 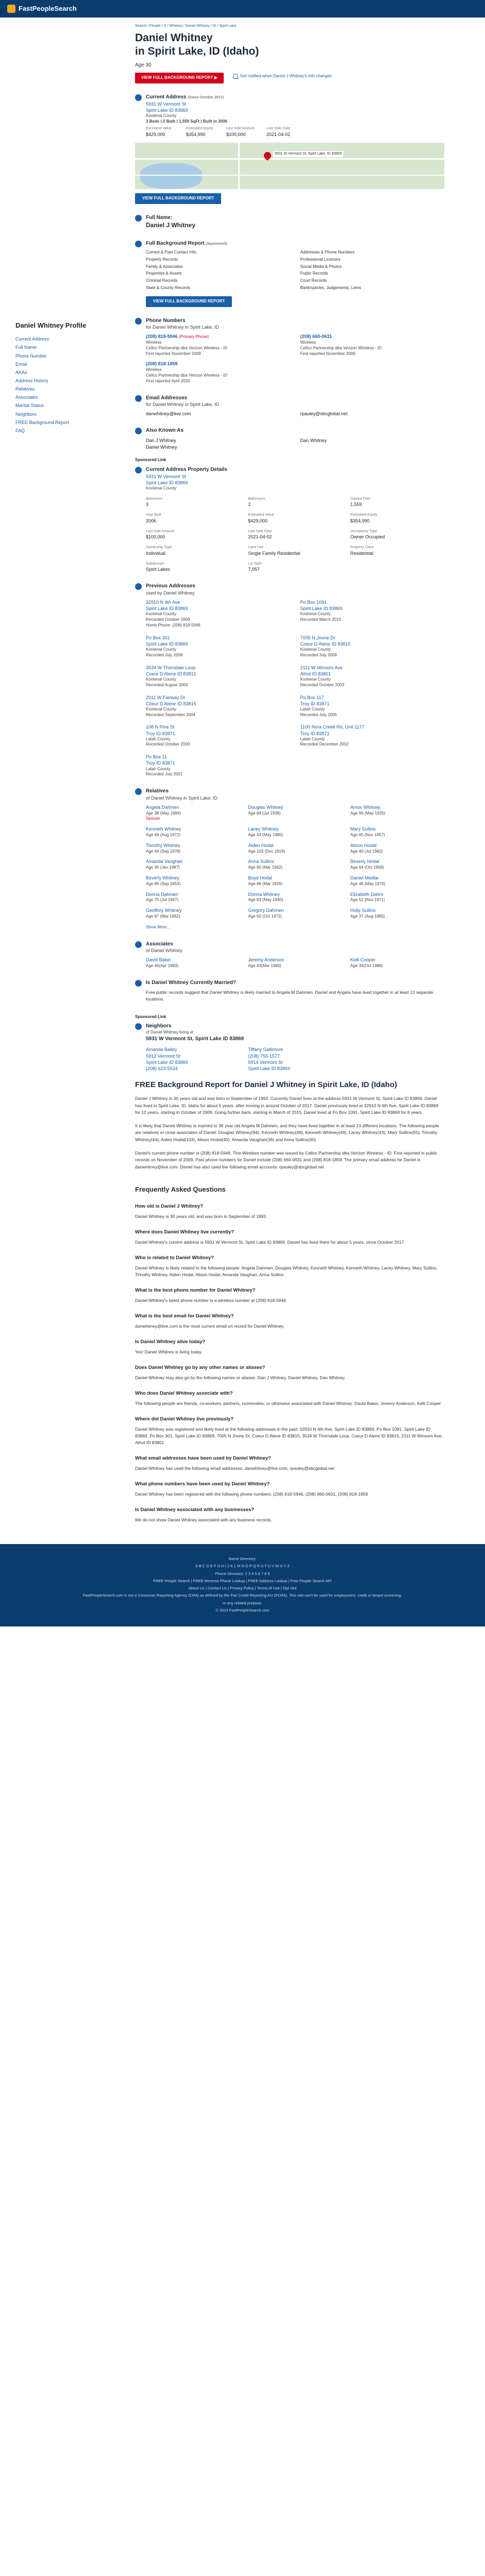 What do you see at coordinates (67, 339) in the screenshot?
I see `sidebar-item: Current Address` at bounding box center [67, 339].